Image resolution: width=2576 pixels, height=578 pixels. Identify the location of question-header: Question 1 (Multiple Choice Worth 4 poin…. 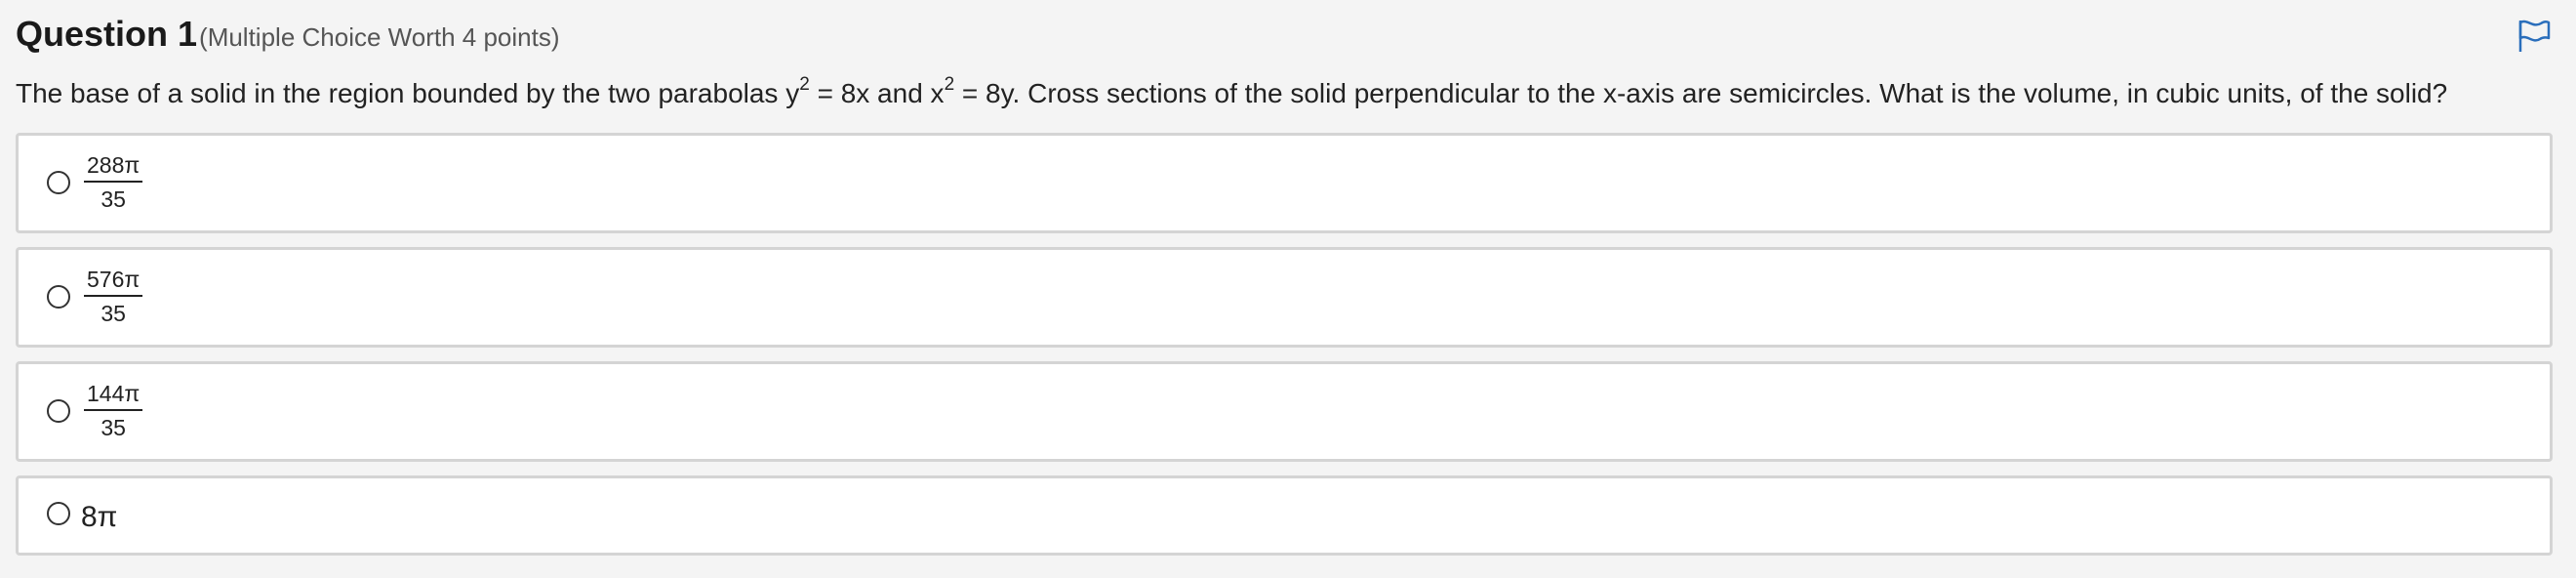
(287, 37).